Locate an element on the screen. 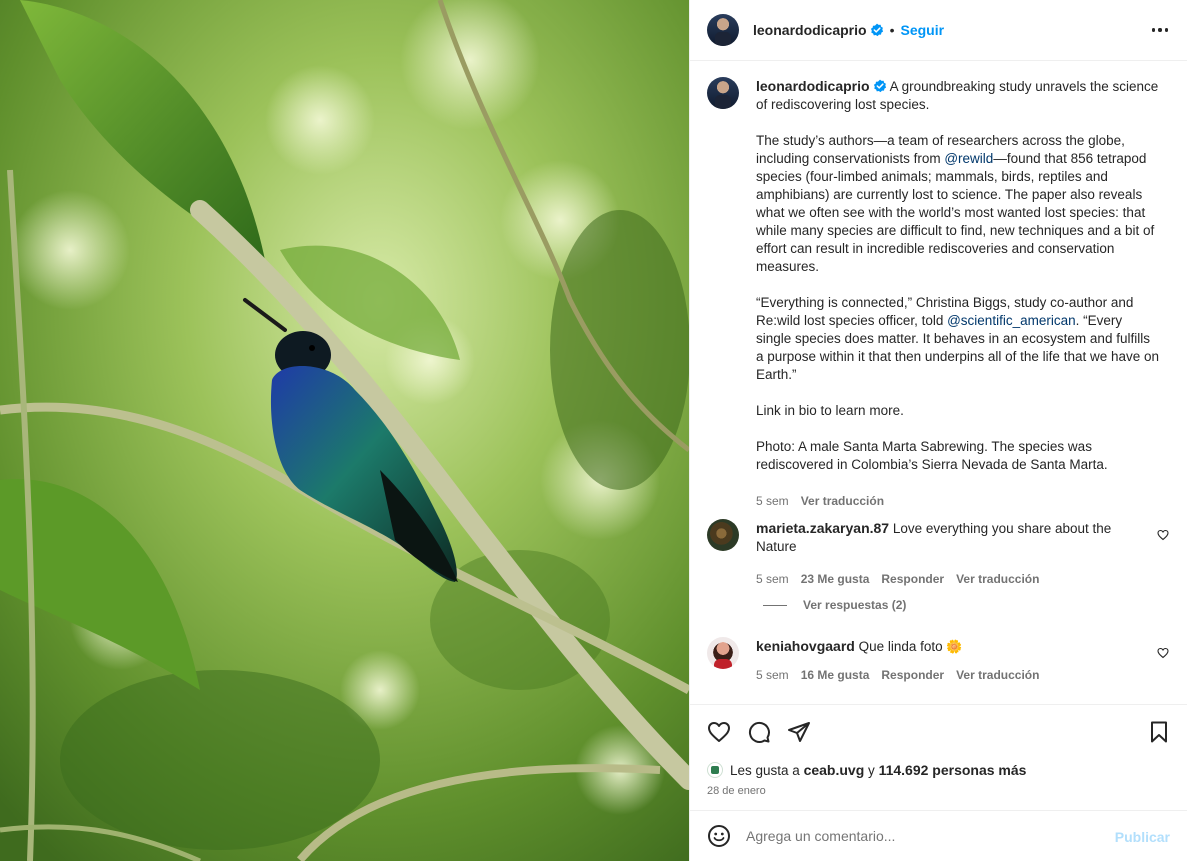 The height and width of the screenshot is (861, 1187). flower-emoji-icon: 🌼 is located at coordinates (954, 646).